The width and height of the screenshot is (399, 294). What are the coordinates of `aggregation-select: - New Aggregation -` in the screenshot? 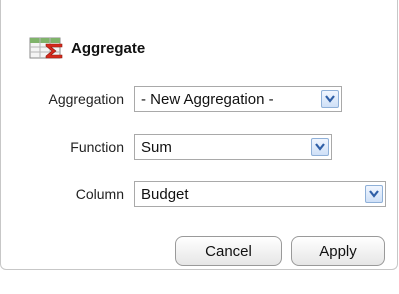 It's located at (238, 99).